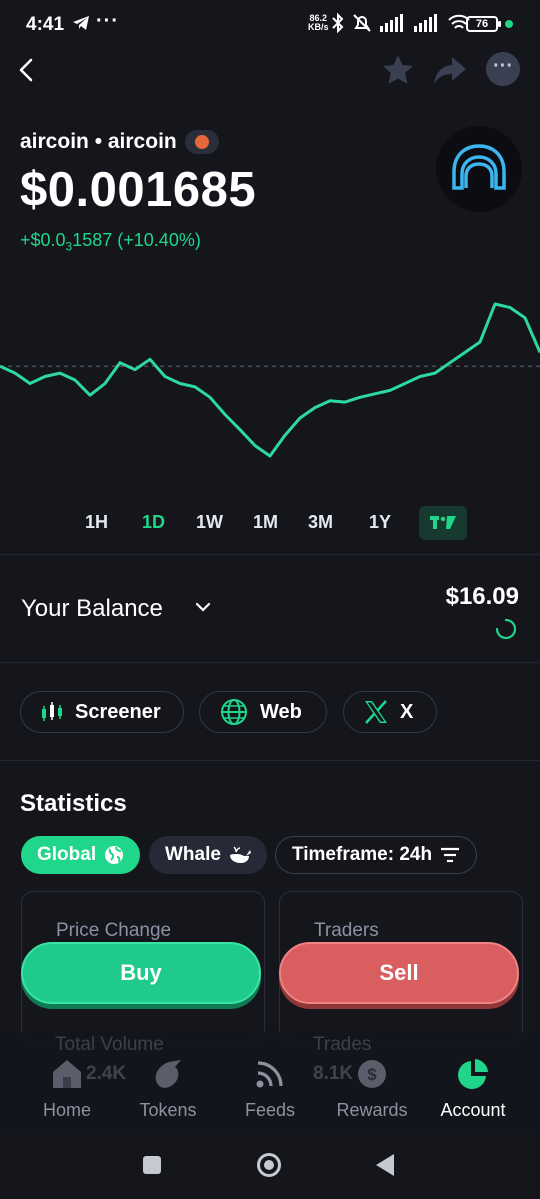 Image resolution: width=540 pixels, height=1199 pixels. What do you see at coordinates (73, 803) in the screenshot?
I see `statistics-title: Statistics` at bounding box center [73, 803].